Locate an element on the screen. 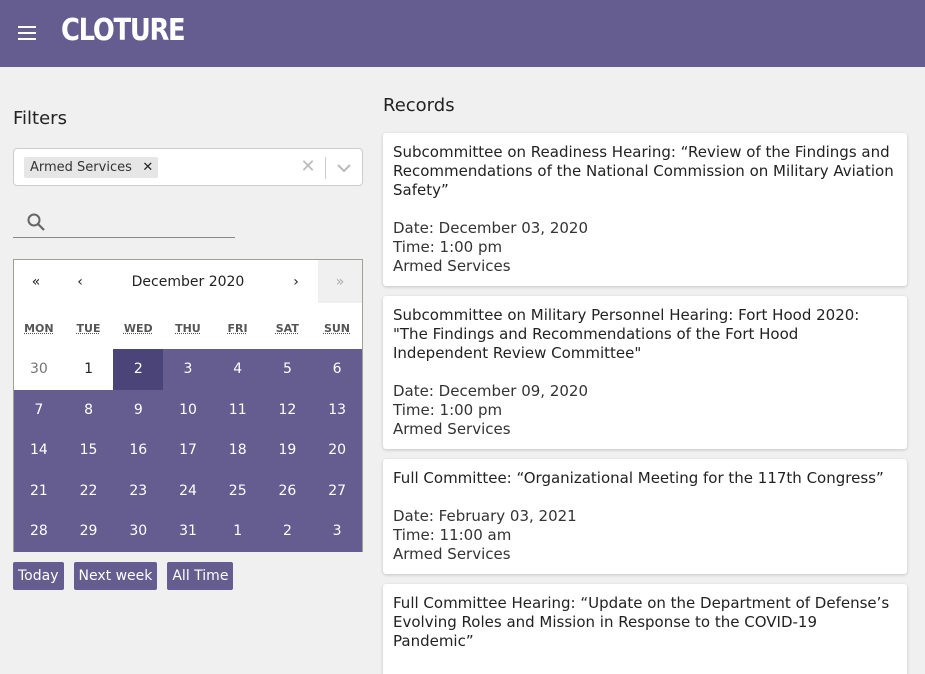 This screenshot has height=674, width=925. calendar-day: 7 is located at coordinates (39, 409).